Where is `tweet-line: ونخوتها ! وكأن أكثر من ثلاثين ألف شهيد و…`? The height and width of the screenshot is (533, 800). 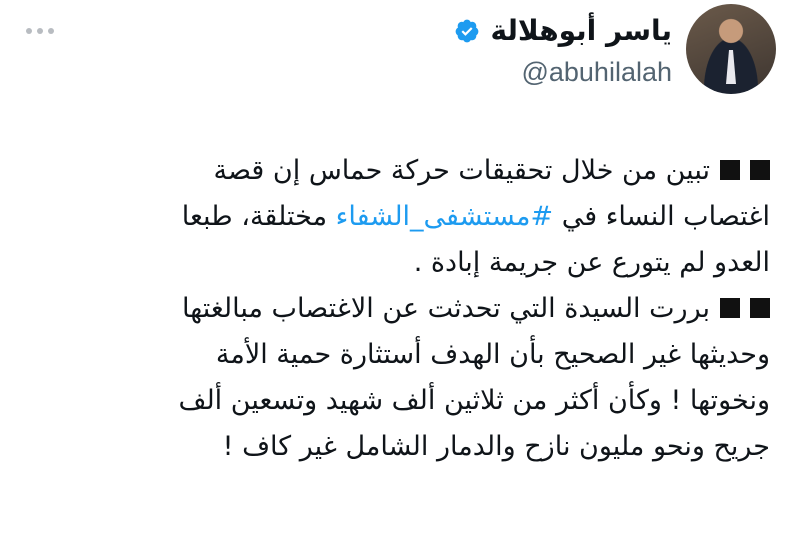
tweet-line: ونخوتها ! وكأن أكثر من ثلاثين ألف شهيد و… is located at coordinates (395, 401).